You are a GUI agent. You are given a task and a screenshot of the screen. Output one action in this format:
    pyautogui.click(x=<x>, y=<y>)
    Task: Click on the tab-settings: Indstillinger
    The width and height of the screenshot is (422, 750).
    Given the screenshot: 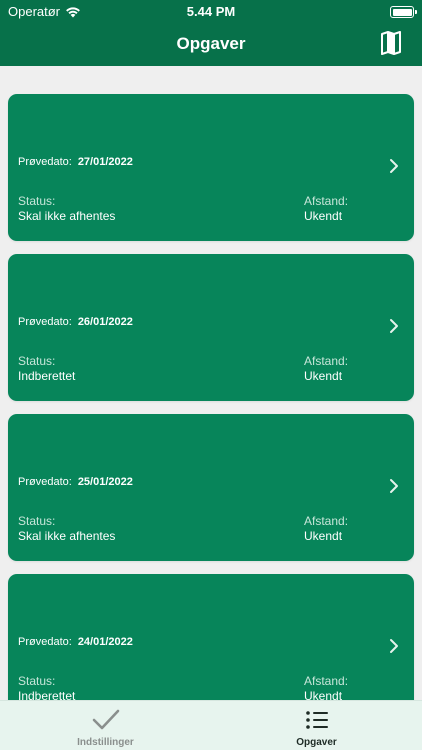 What is the action you would take?
    pyautogui.click(x=105, y=725)
    